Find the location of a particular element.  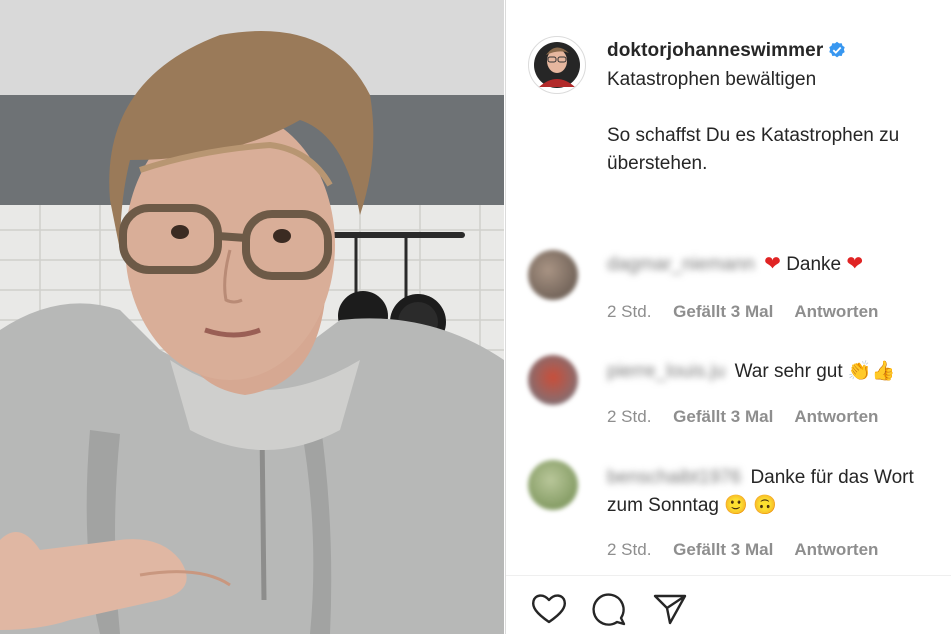

share-icon is located at coordinates (670, 609).